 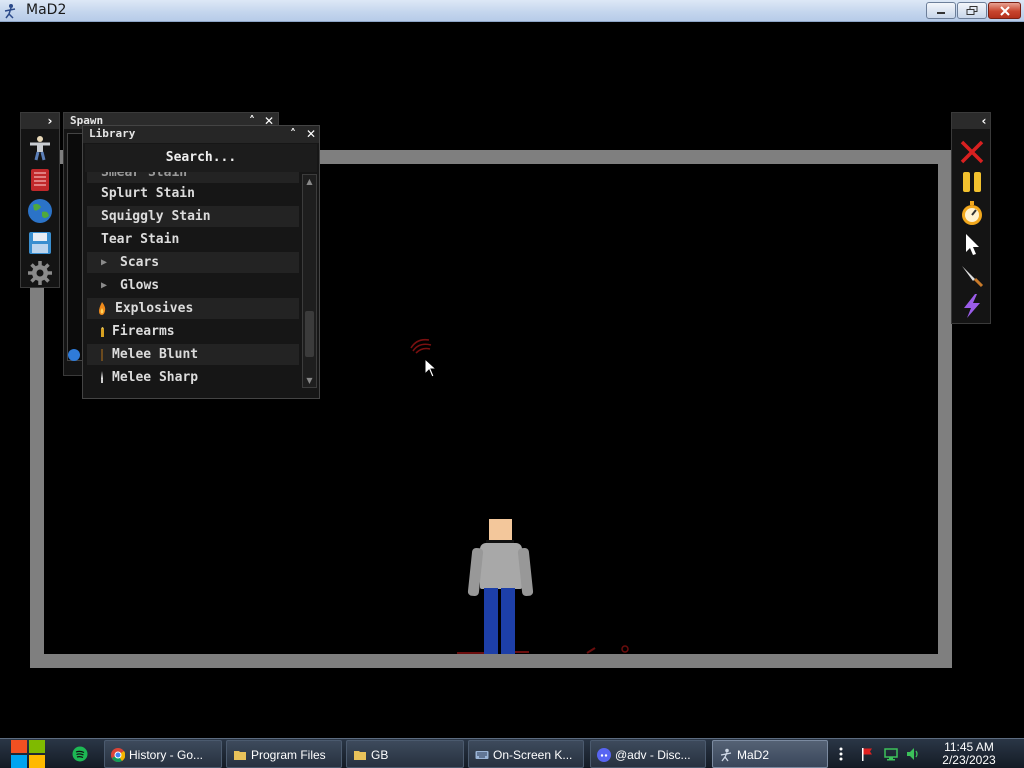 What do you see at coordinates (118, 755) in the screenshot?
I see `chrome-icon` at bounding box center [118, 755].